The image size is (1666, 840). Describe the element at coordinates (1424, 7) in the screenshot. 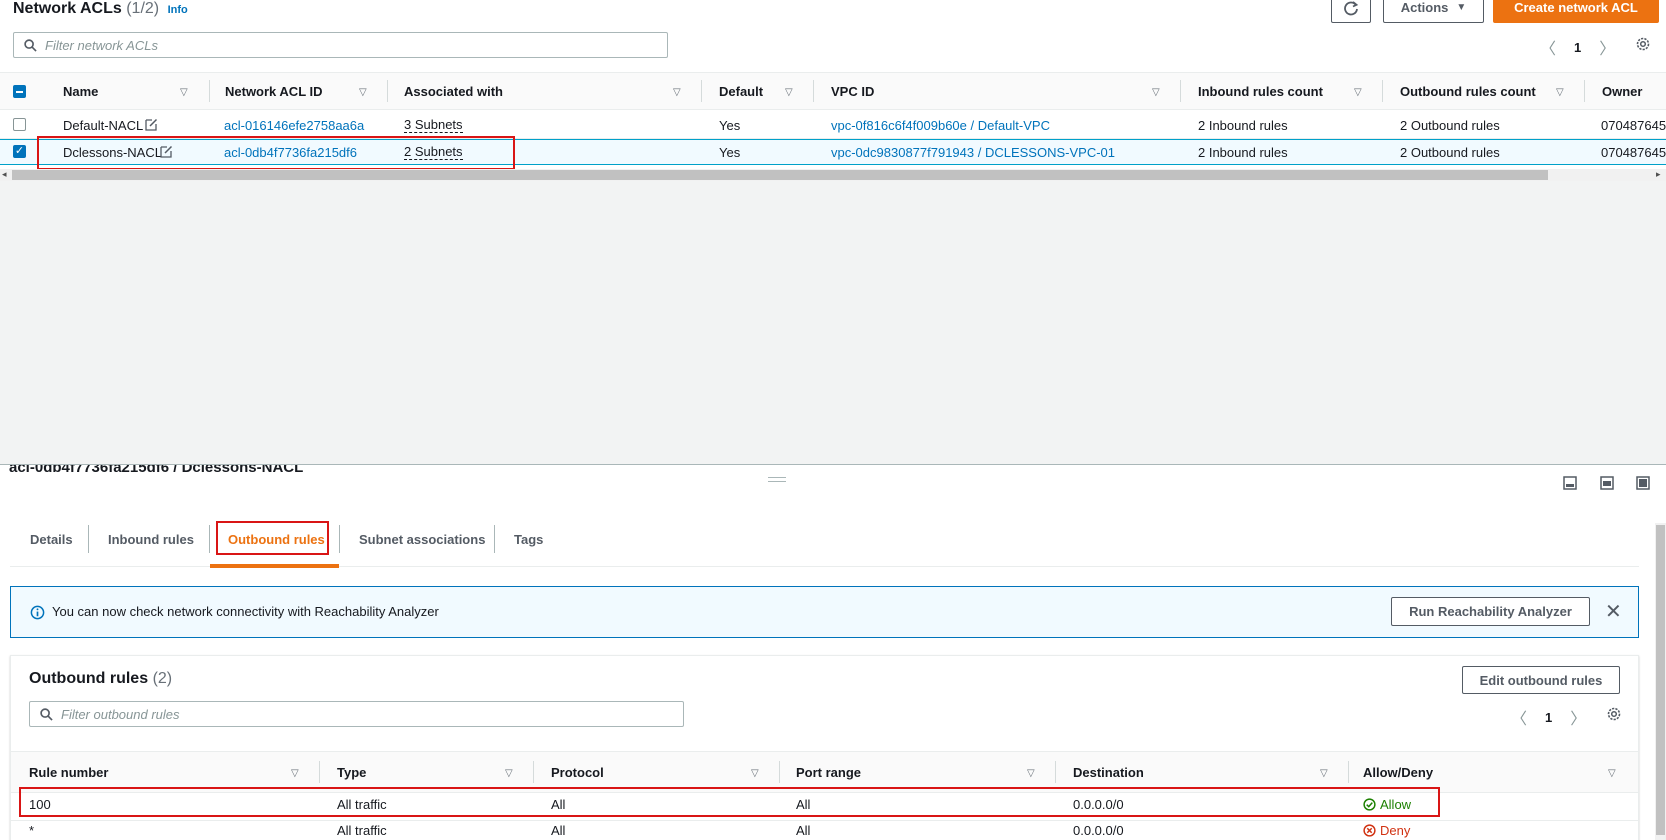

I see `actions-label: Actions` at that location.